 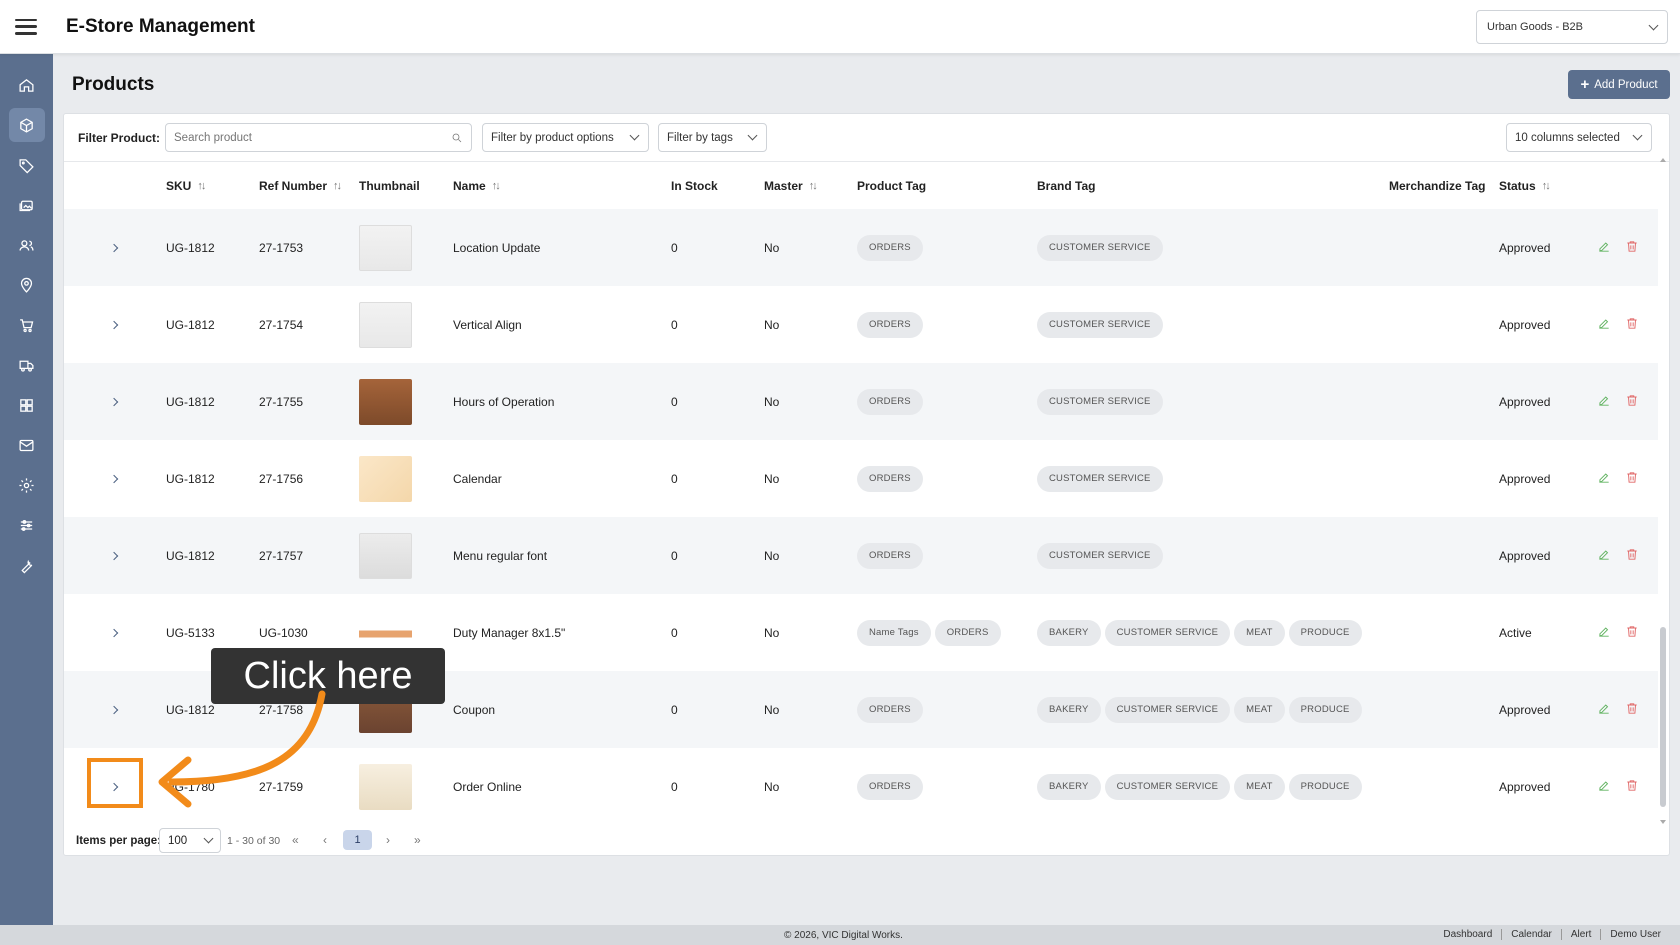 I want to click on sidebar-mail-icon, so click(x=27, y=445).